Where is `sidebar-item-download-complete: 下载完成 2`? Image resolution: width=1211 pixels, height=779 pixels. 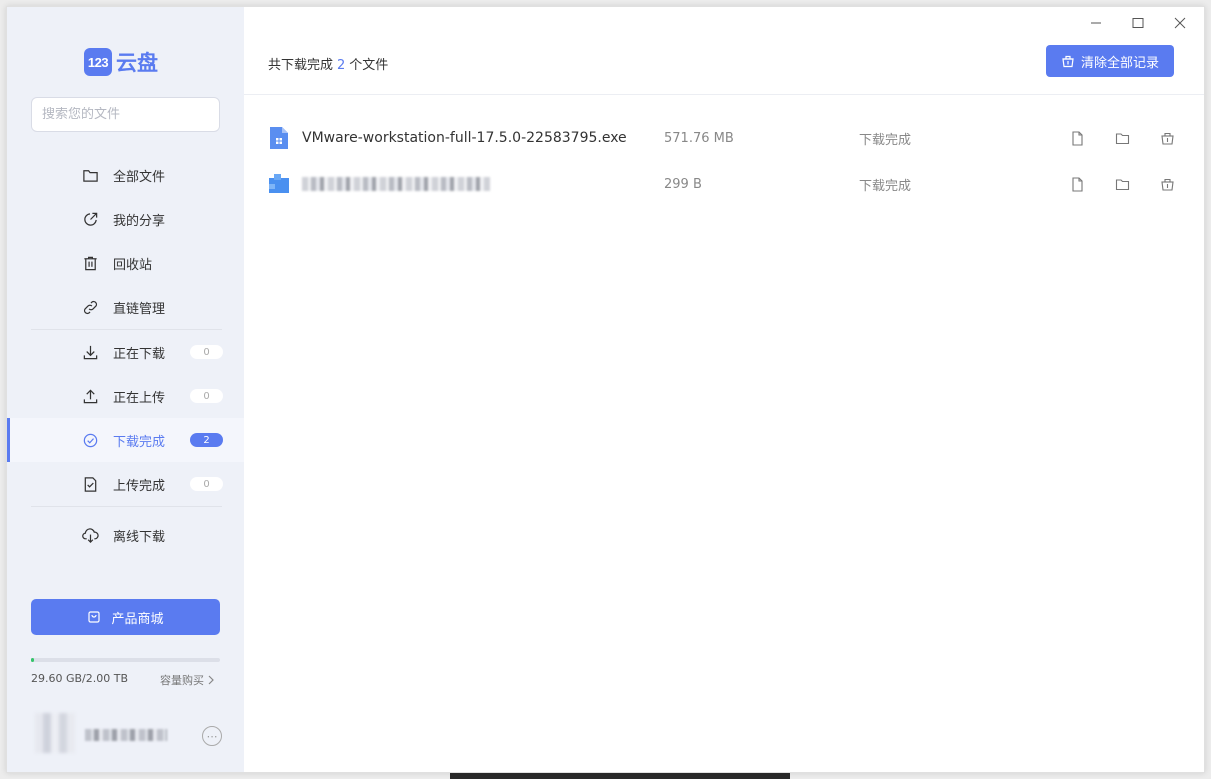 sidebar-item-download-complete: 下载完成 2 is located at coordinates (125, 440).